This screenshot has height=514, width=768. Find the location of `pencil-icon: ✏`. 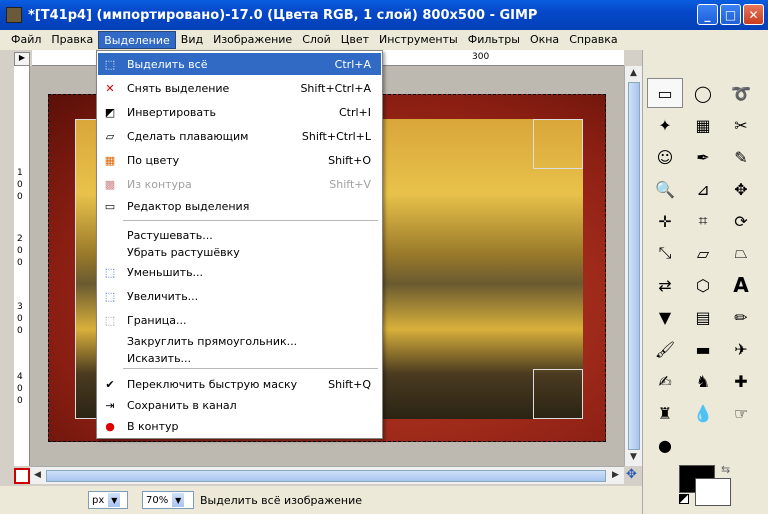

pencil-icon: ✏ is located at coordinates (741, 317).